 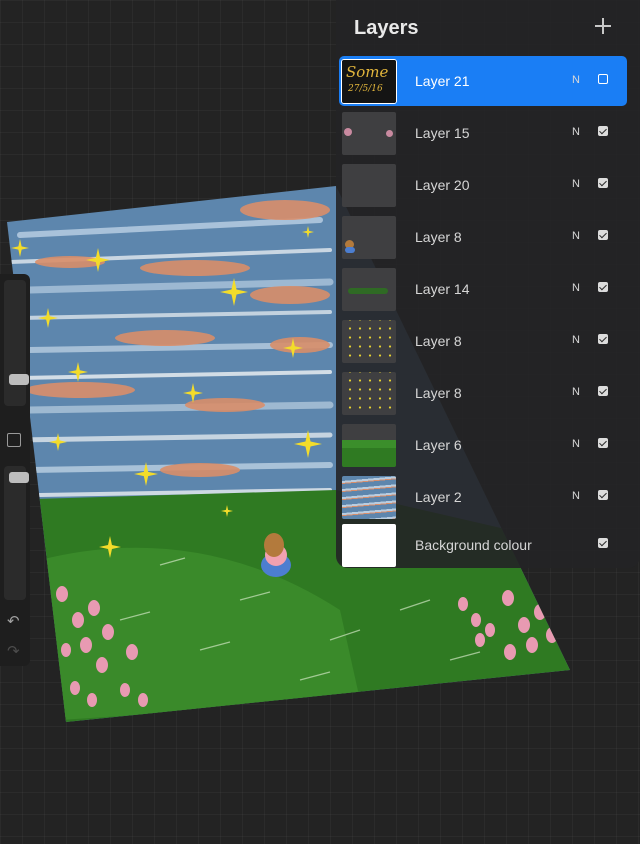 What do you see at coordinates (16, 533) in the screenshot?
I see `opacity-slider` at bounding box center [16, 533].